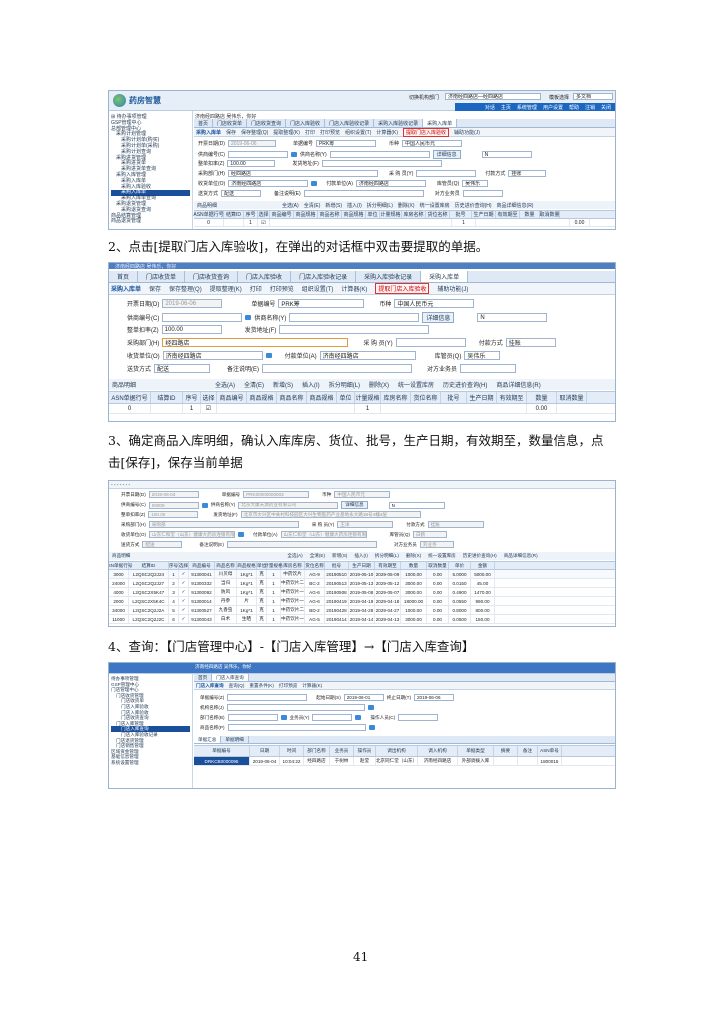 This screenshot has width=724, height=1024. What do you see at coordinates (367, 355) in the screenshot?
I see `pay-unit-field: 济南经四路店` at bounding box center [367, 355].